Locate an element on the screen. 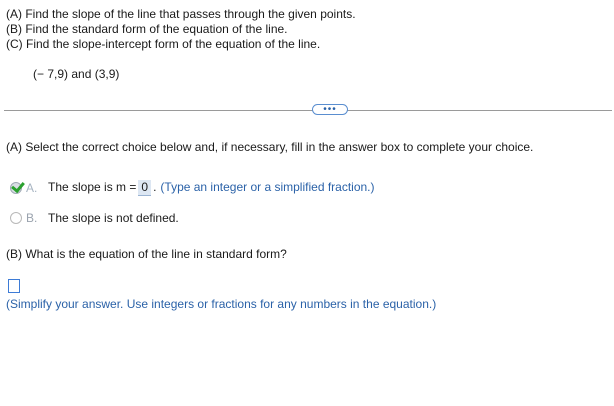 This screenshot has width=614, height=406. choice-b-text: The slope is not defined. is located at coordinates (113, 218).